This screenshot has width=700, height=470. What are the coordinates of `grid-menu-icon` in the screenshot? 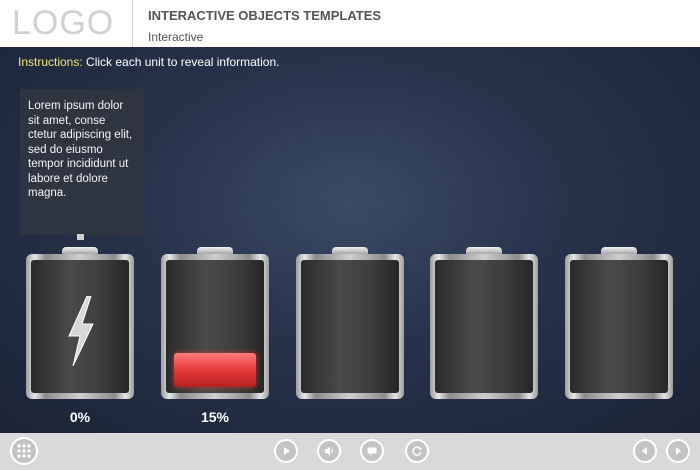 It's located at (24, 451).